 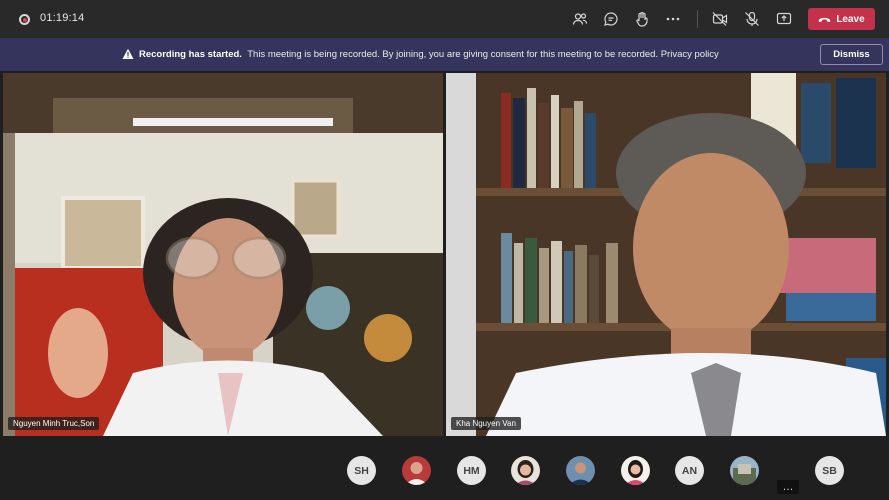 What do you see at coordinates (697, 19) in the screenshot?
I see `toolbar-divider` at bounding box center [697, 19].